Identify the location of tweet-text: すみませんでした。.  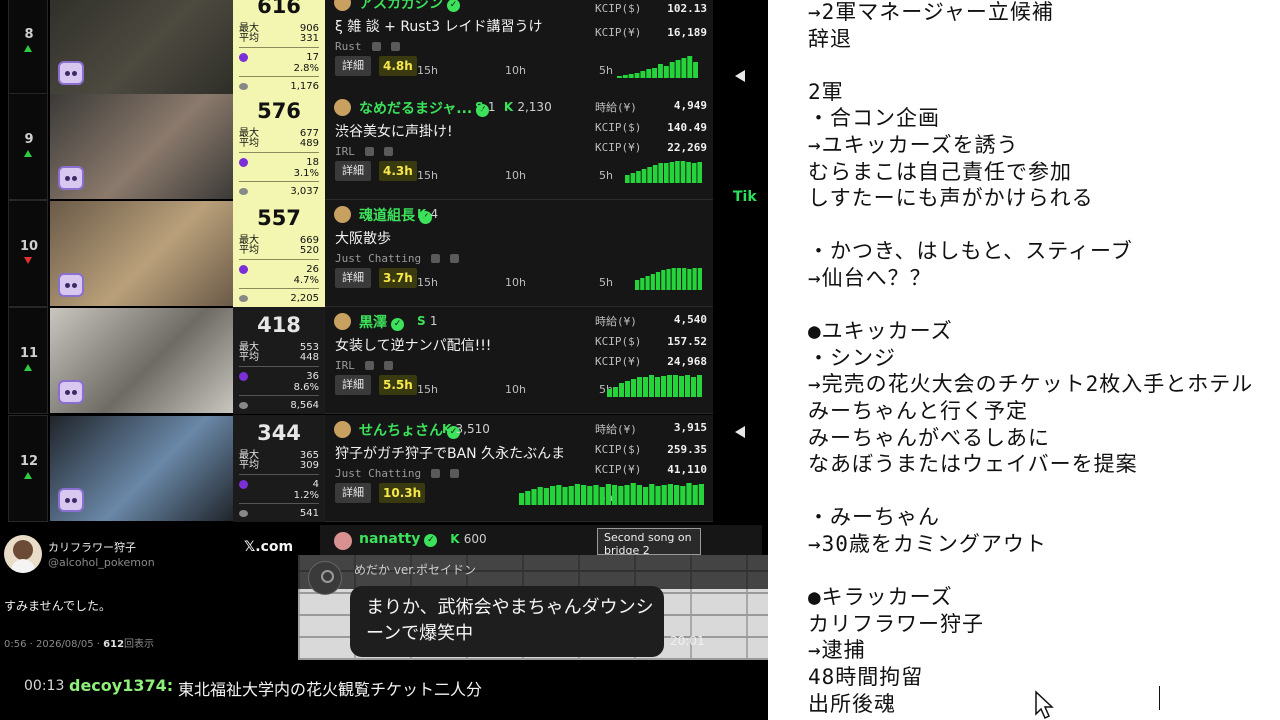
(58, 606).